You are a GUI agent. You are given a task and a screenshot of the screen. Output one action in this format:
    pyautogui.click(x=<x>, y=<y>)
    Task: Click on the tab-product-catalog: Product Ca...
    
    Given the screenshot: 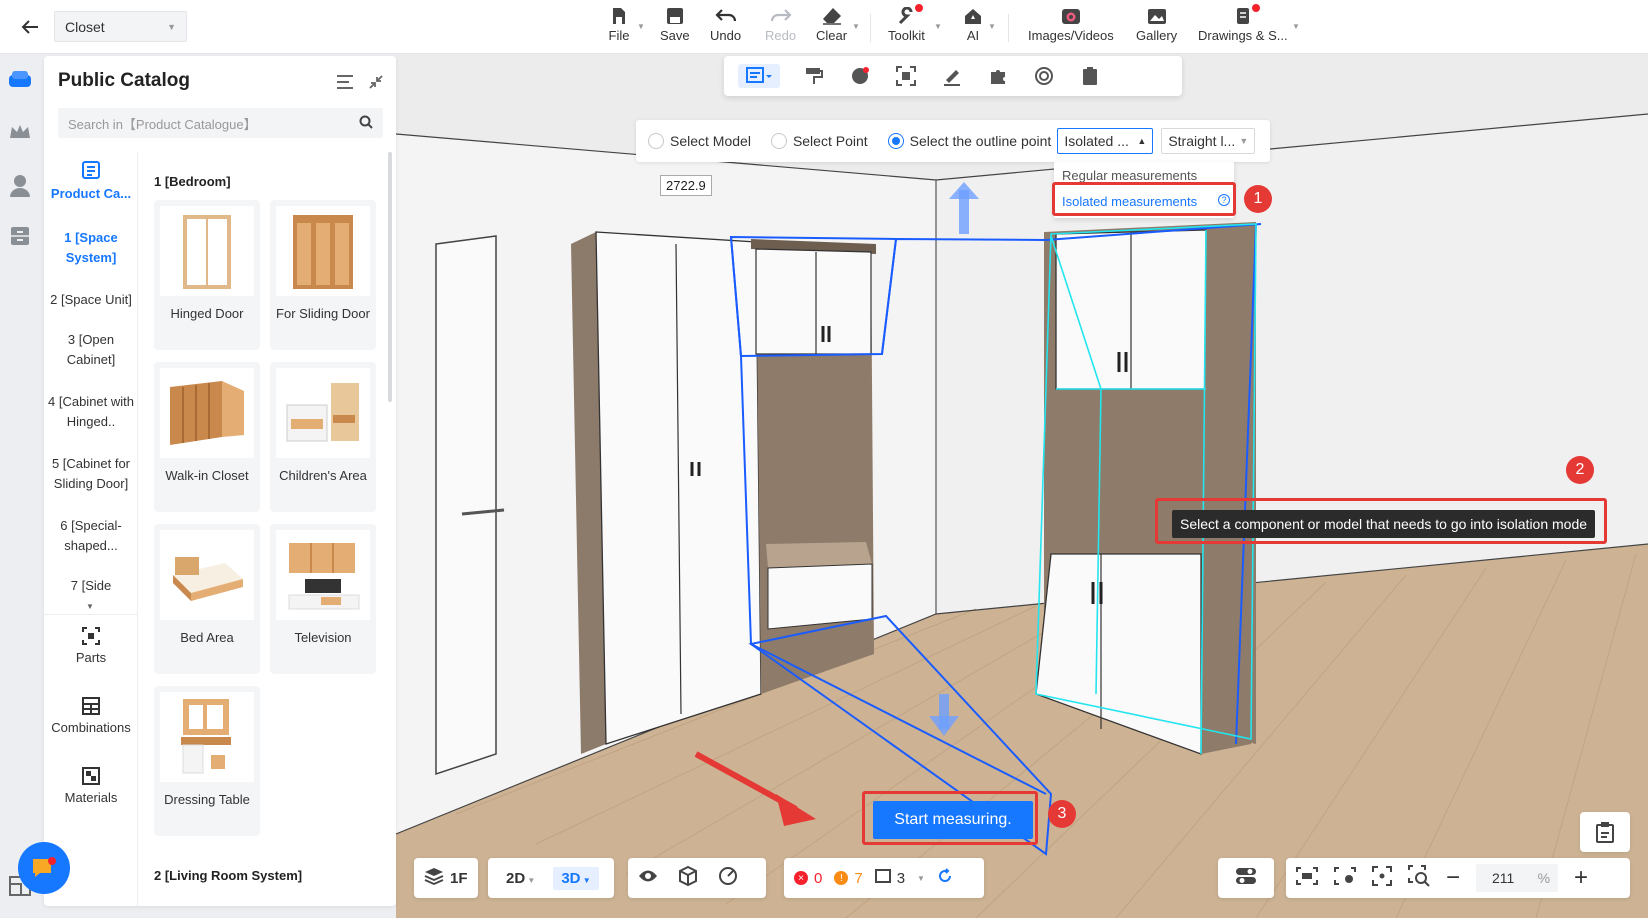 What is the action you would take?
    pyautogui.click(x=91, y=182)
    